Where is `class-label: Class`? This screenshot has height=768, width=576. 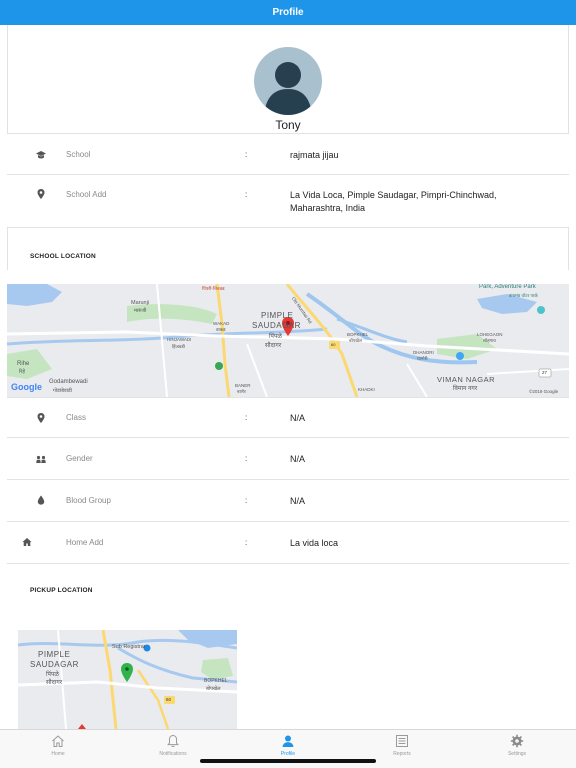
class-label: Class is located at coordinates (76, 417).